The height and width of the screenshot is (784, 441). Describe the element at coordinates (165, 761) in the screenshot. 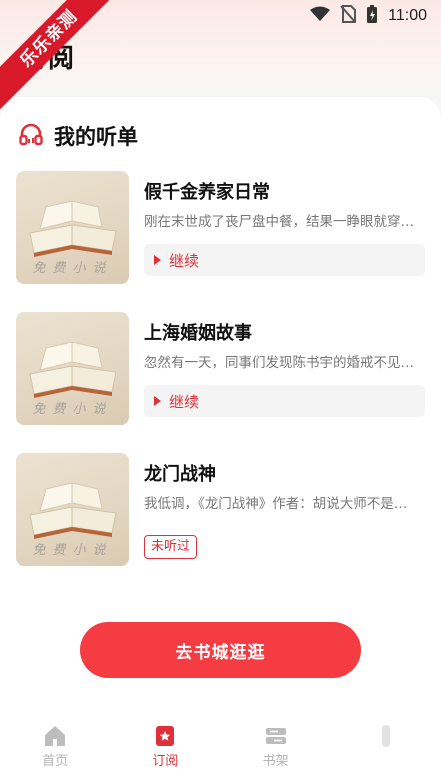

I see `tab-label: 订阅` at that location.